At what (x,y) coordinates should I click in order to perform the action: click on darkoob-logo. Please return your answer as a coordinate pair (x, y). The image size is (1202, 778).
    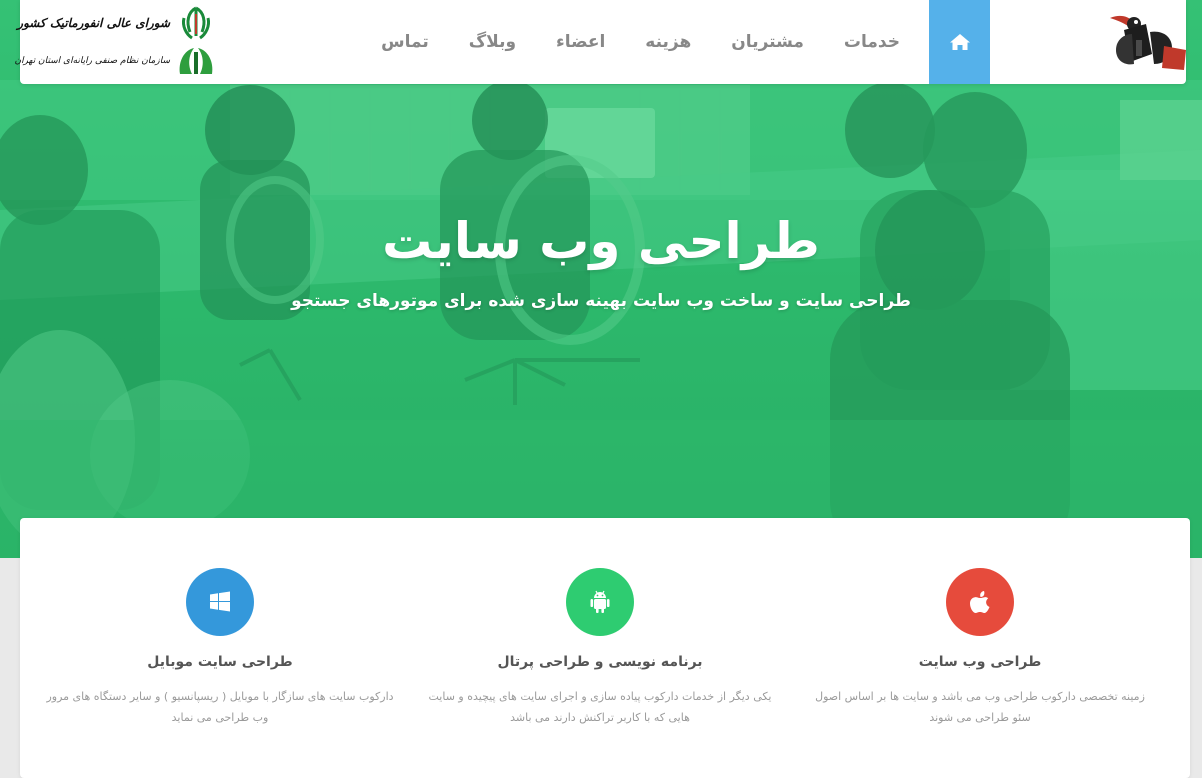
    Looking at the image, I should click on (1147, 42).